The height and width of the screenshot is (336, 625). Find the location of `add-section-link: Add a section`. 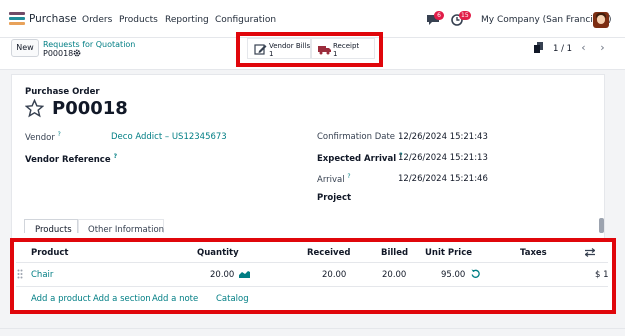

add-section-link: Add a section is located at coordinates (122, 299).